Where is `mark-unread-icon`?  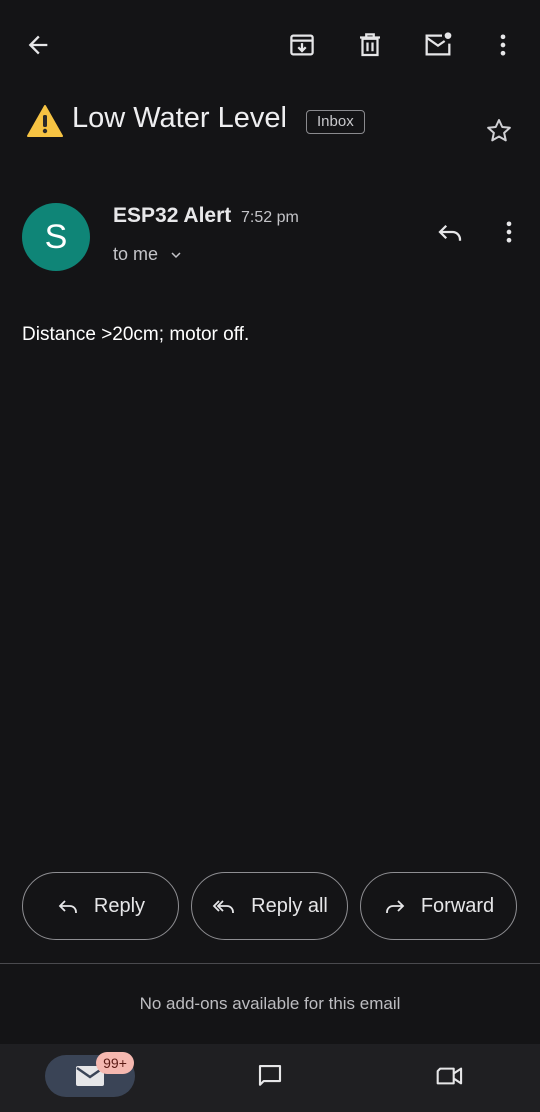 mark-unread-icon is located at coordinates (438, 44).